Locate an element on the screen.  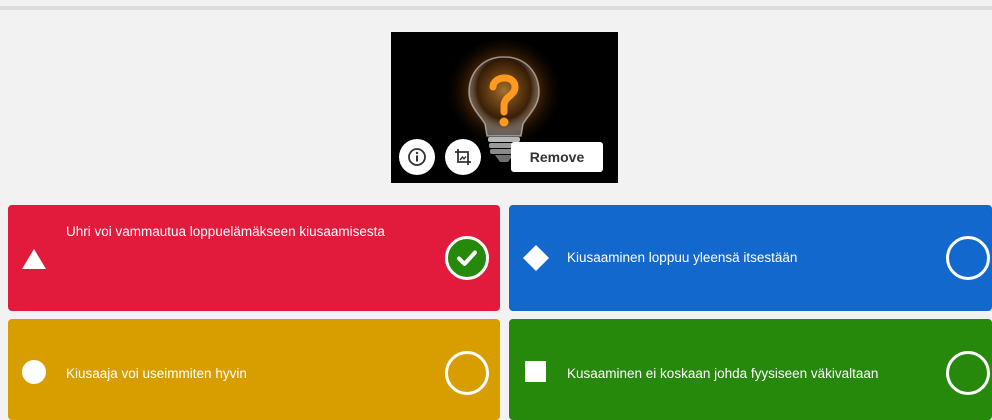
circle-icon is located at coordinates (34, 372).